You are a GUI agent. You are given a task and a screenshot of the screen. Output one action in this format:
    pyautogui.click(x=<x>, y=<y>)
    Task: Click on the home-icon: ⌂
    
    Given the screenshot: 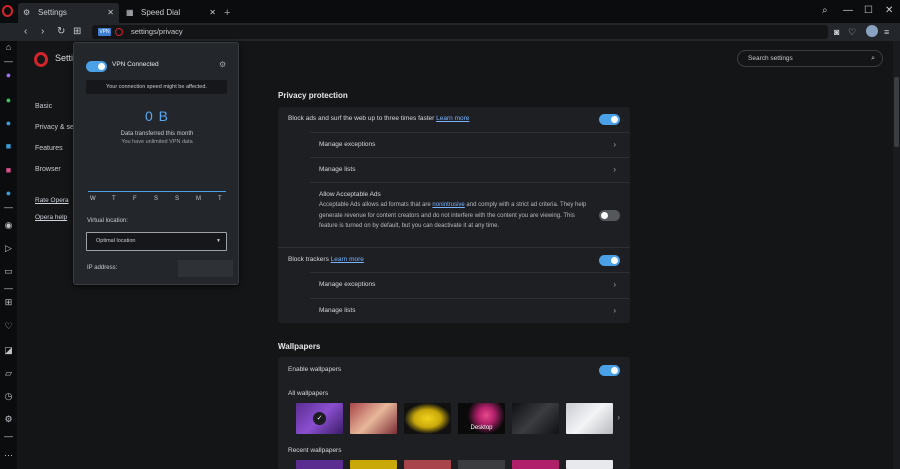 What is the action you would take?
    pyautogui.click(x=8, y=47)
    